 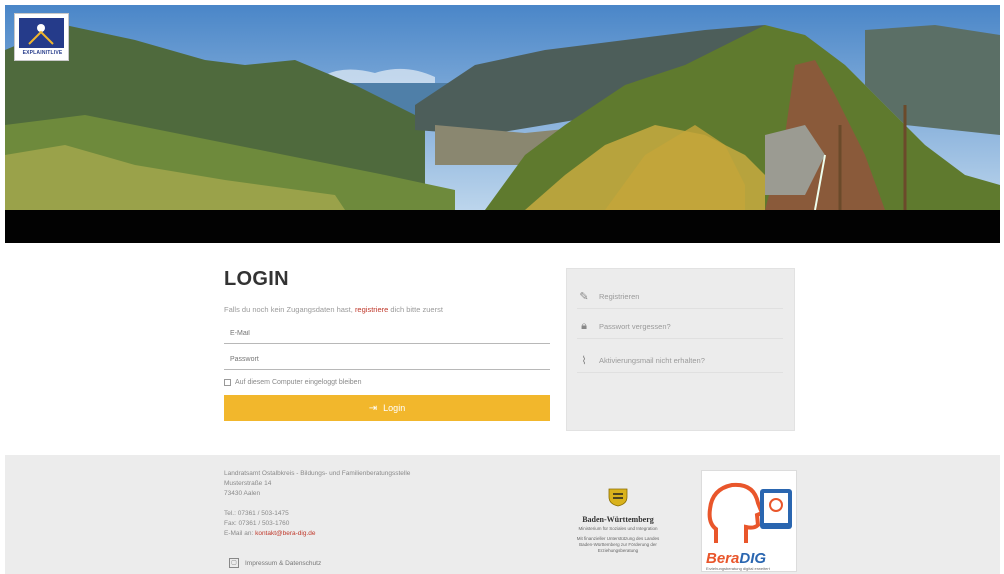 I want to click on login-title: LOGIN, so click(x=256, y=279).